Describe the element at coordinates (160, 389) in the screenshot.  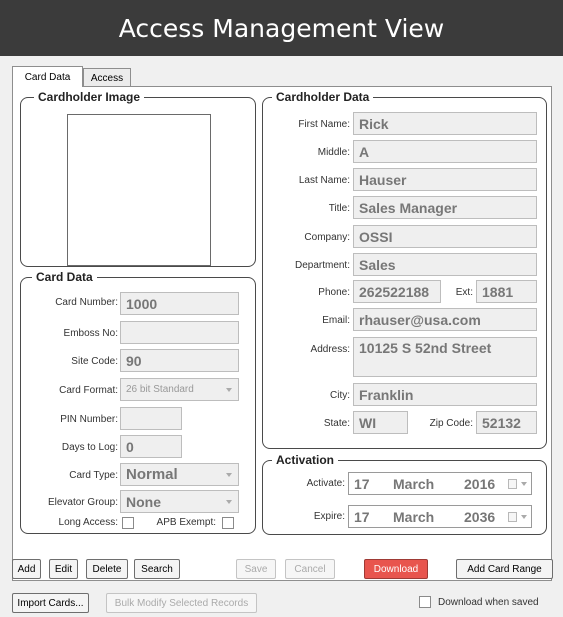
I see `card-format-value: 26 bit Standard` at that location.